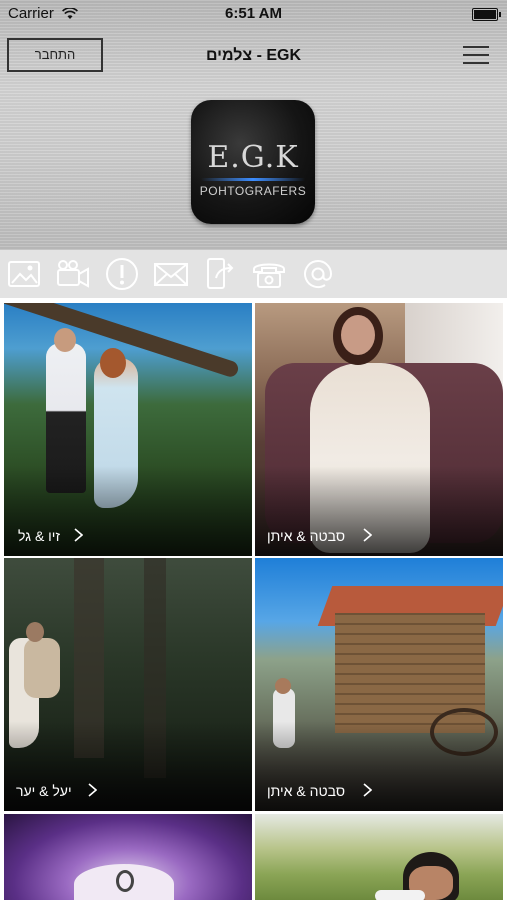 Image resolution: width=507 pixels, height=900 pixels. What do you see at coordinates (128, 791) in the screenshot?
I see `album-caption: יעל & יער` at bounding box center [128, 791].